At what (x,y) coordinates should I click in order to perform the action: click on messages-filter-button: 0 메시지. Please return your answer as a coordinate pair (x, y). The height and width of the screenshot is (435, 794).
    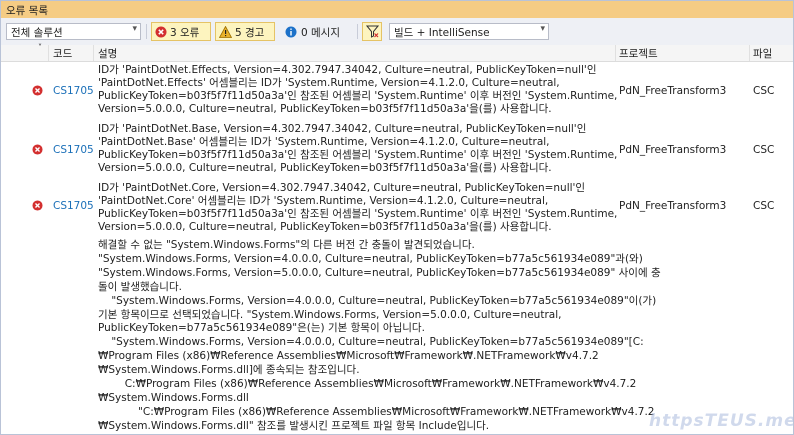
    Looking at the image, I should click on (316, 31).